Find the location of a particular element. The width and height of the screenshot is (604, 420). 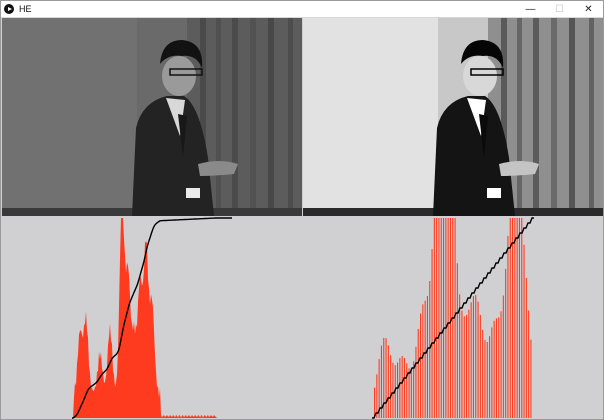

play-icon is located at coordinates (9, 9).